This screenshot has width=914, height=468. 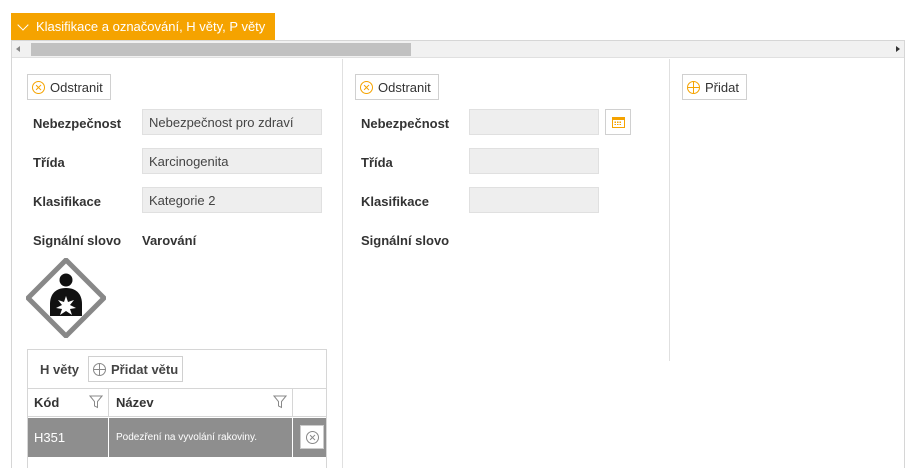 What do you see at coordinates (534, 122) in the screenshot?
I see `hazard-field` at bounding box center [534, 122].